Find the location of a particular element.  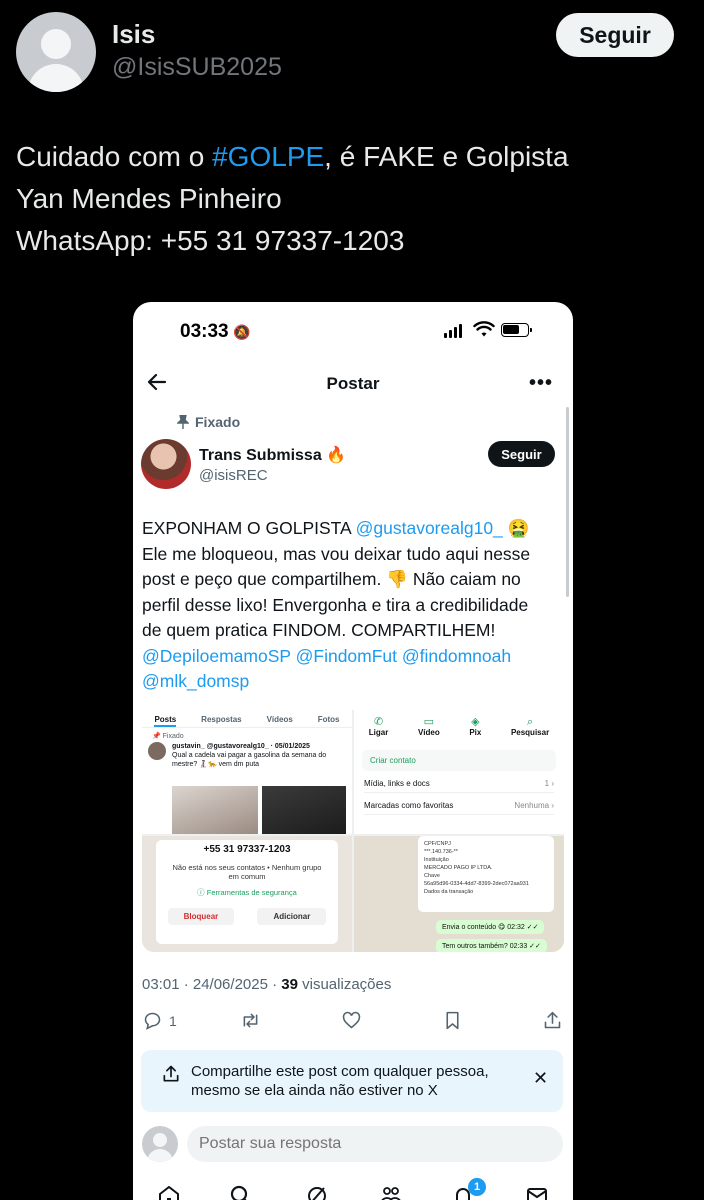

share-button is located at coordinates (552, 1020).